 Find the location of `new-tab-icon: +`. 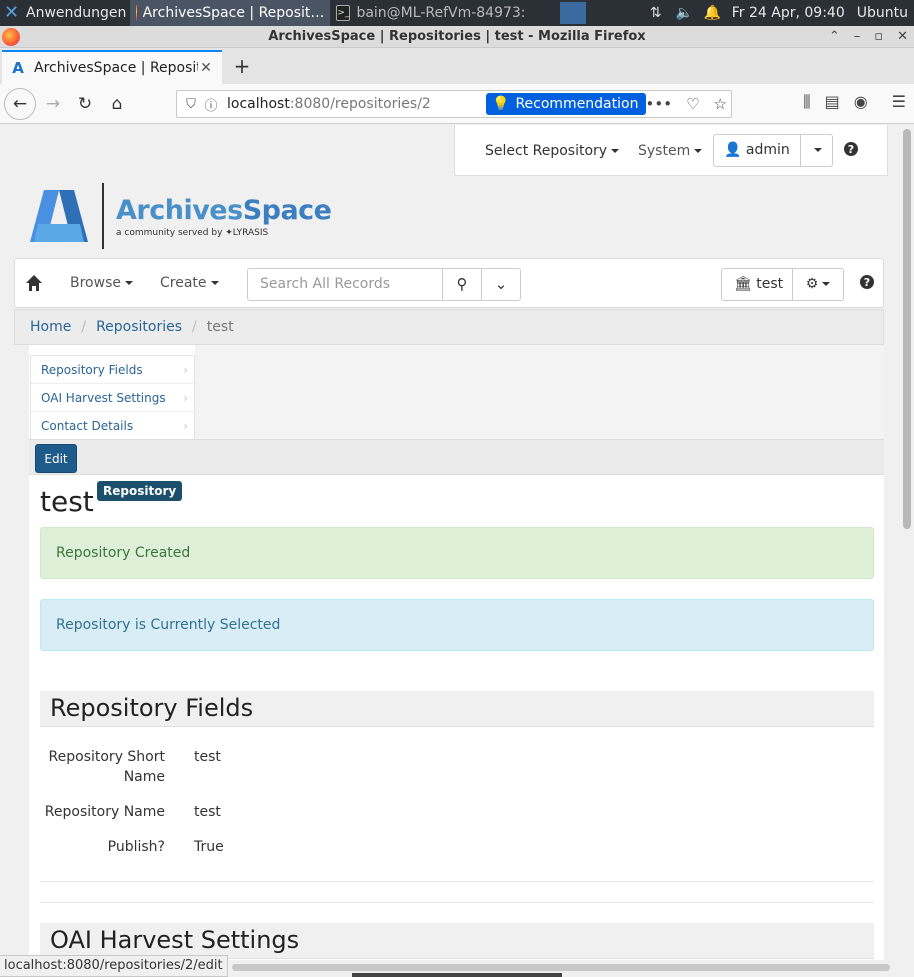

new-tab-icon: + is located at coordinates (242, 66).